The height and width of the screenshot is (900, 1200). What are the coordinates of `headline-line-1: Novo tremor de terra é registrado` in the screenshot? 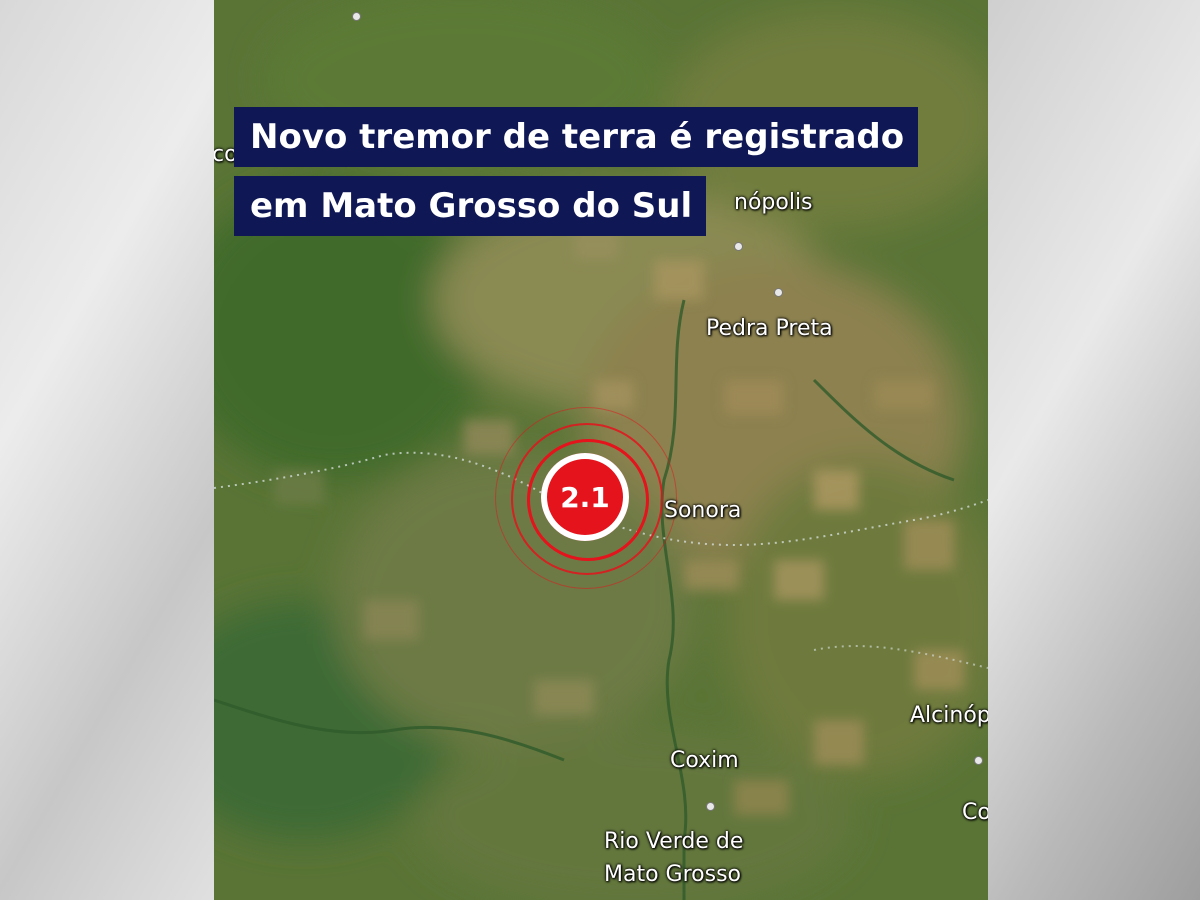 It's located at (576, 137).